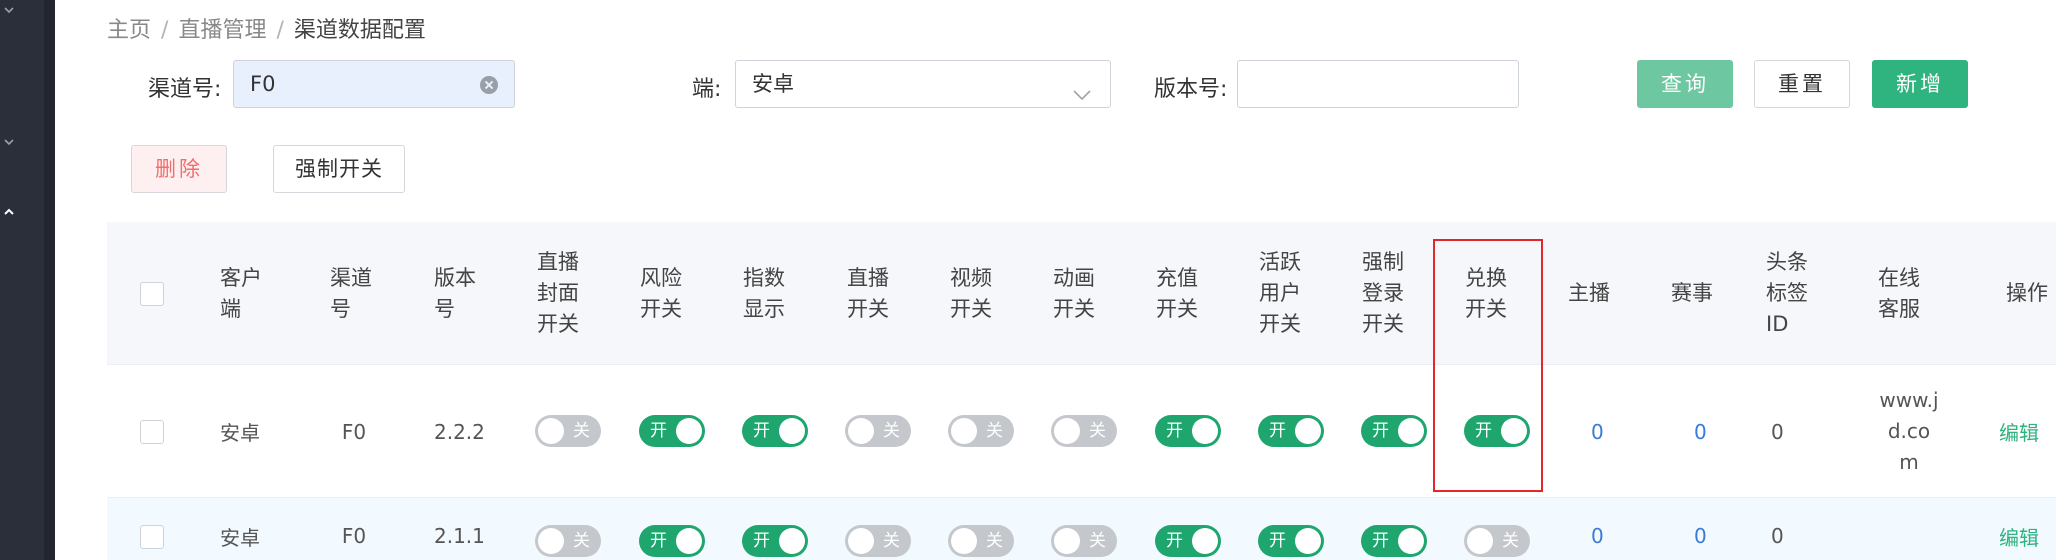  Describe the element at coordinates (868, 293) in the screenshot. I see `header-live-switch: 直播 开关` at that location.